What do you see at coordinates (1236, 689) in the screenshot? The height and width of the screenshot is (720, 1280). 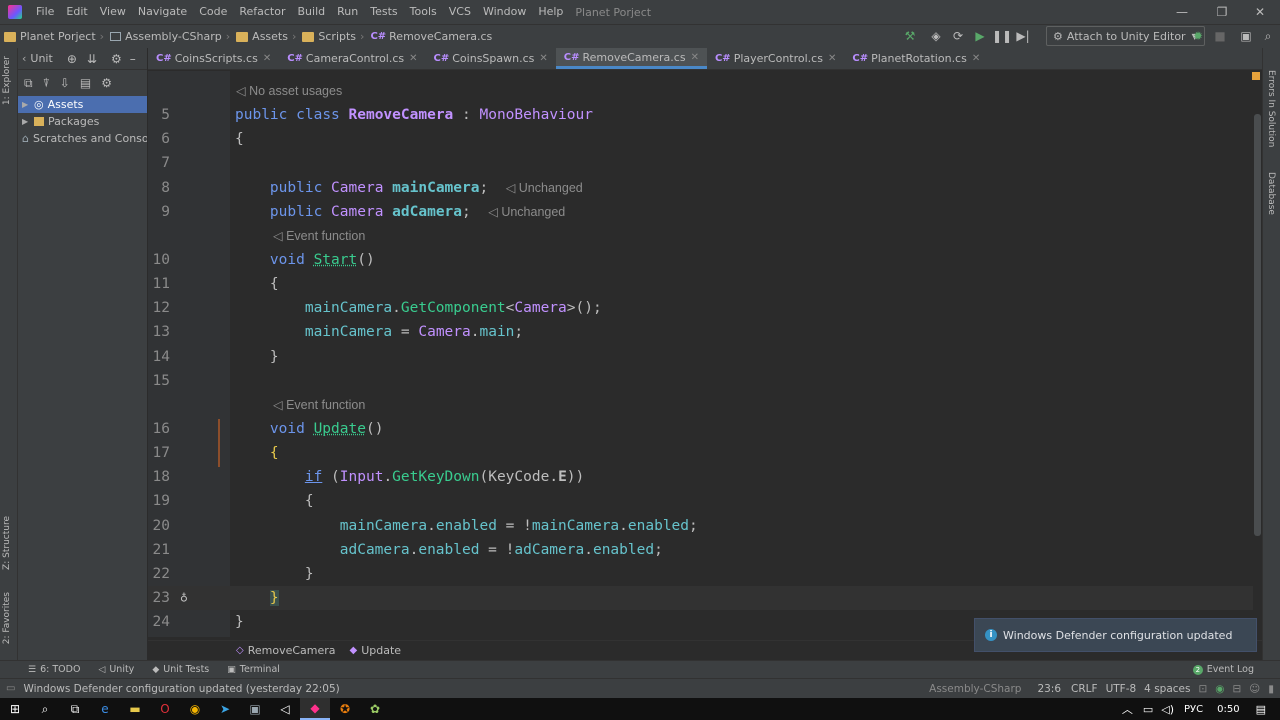 I see `readonly-icon: ⊟` at bounding box center [1236, 689].